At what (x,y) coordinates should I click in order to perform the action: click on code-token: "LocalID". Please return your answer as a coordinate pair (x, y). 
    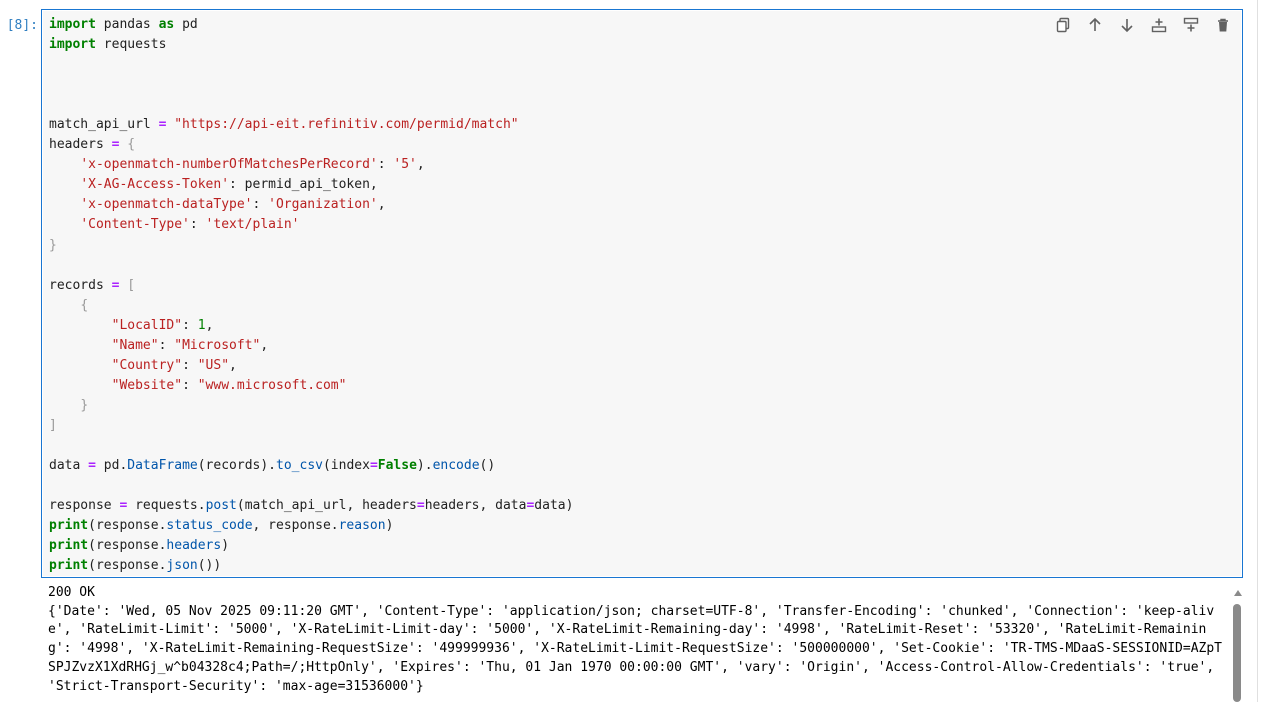
    Looking at the image, I should click on (147, 325).